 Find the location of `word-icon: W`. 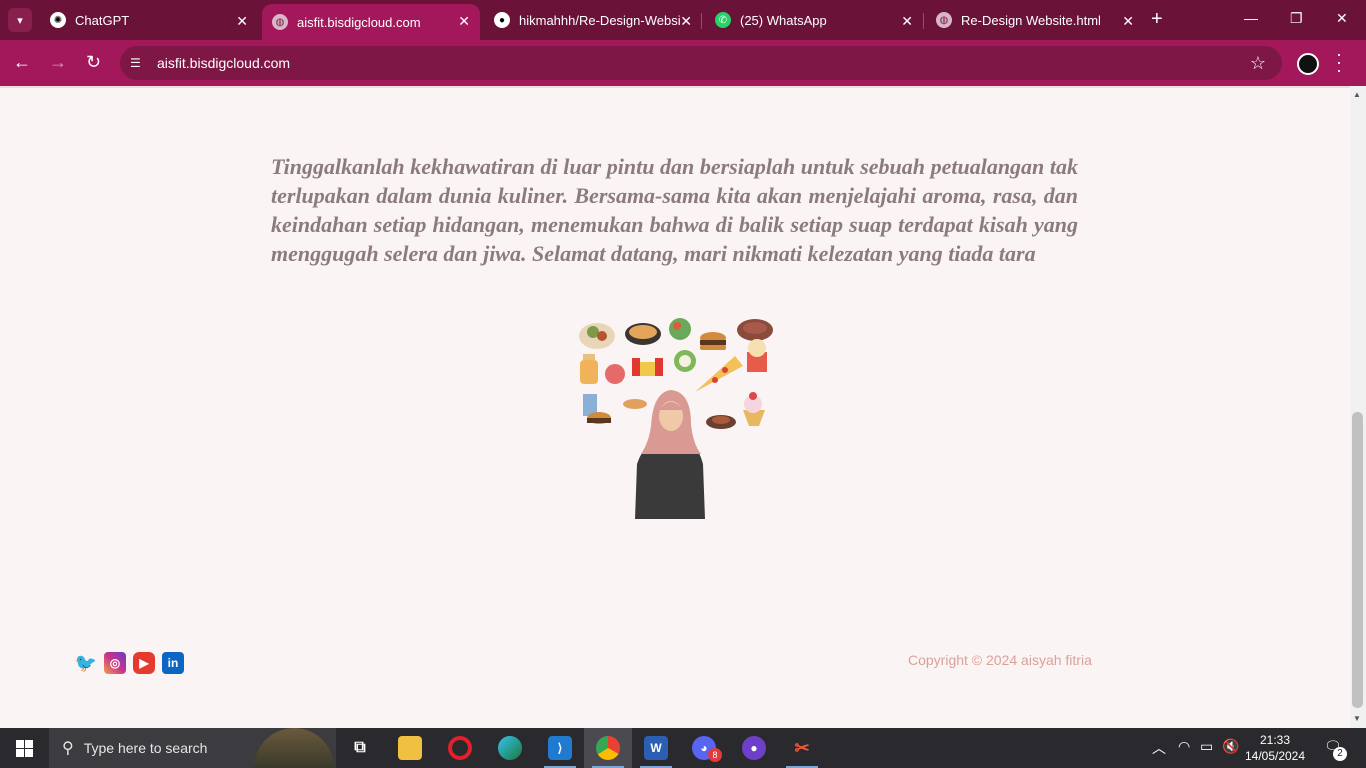

word-icon: W is located at coordinates (656, 748).